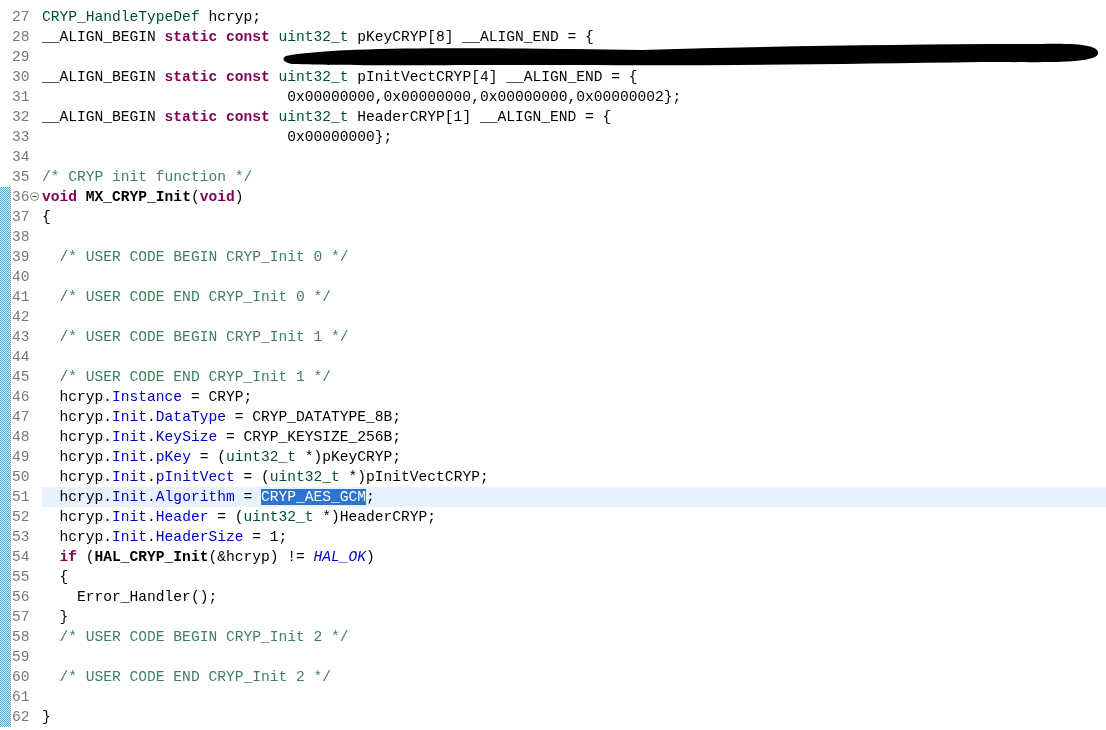  What do you see at coordinates (21, 217) in the screenshot?
I see `line-number: 37` at bounding box center [21, 217].